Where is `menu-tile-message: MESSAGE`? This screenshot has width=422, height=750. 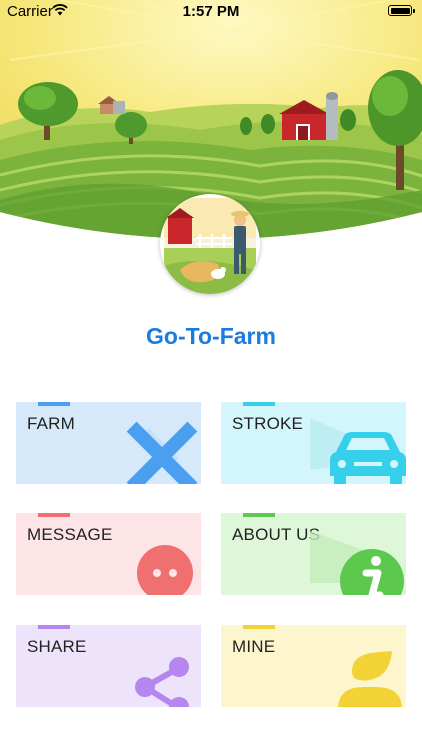 menu-tile-message: MESSAGE is located at coordinates (108, 554).